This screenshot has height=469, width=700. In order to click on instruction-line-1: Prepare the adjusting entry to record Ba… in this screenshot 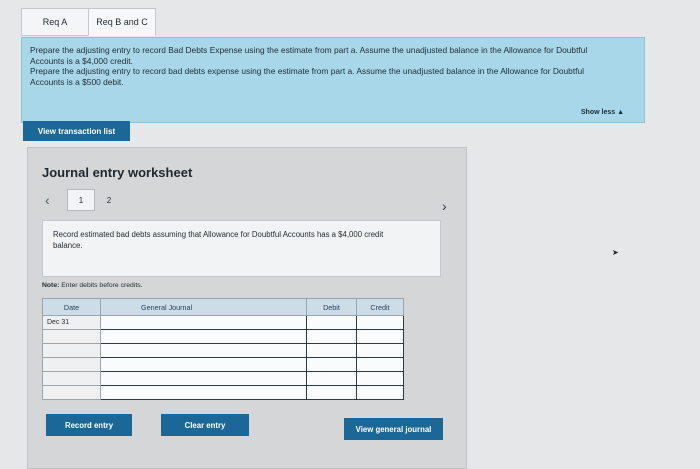, I will do `click(309, 55)`.